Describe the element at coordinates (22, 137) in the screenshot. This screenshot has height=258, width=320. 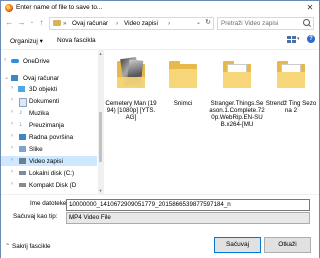
I see `desktop-icon` at that location.